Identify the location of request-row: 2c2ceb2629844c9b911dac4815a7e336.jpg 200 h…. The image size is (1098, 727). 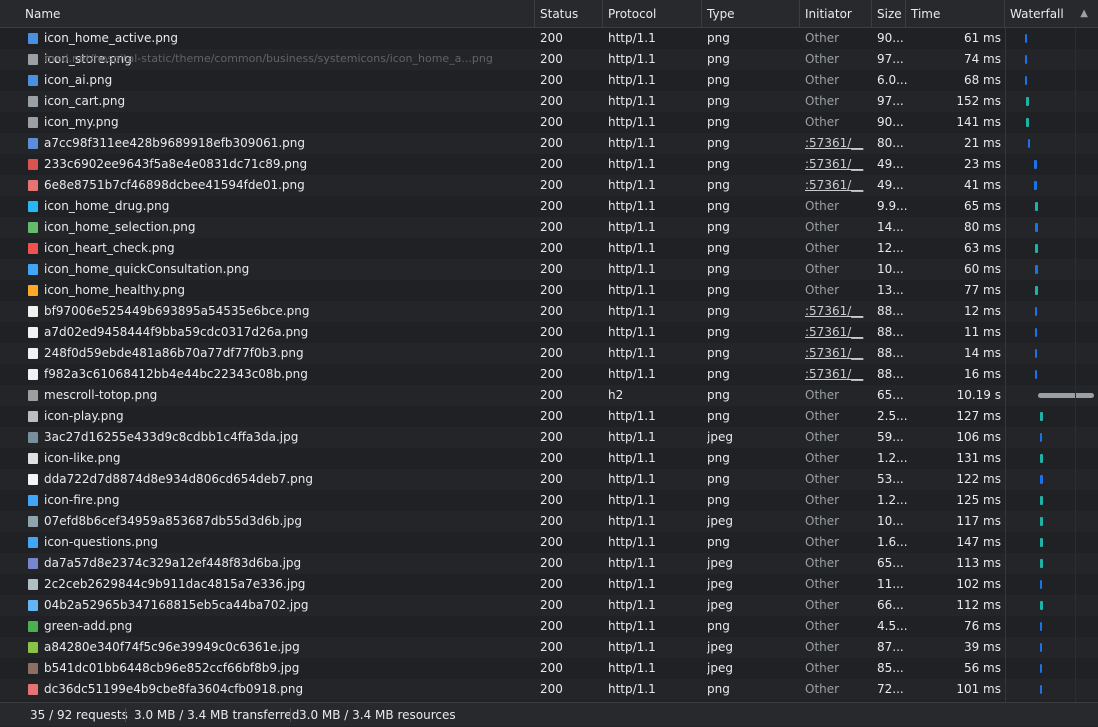
(549, 584).